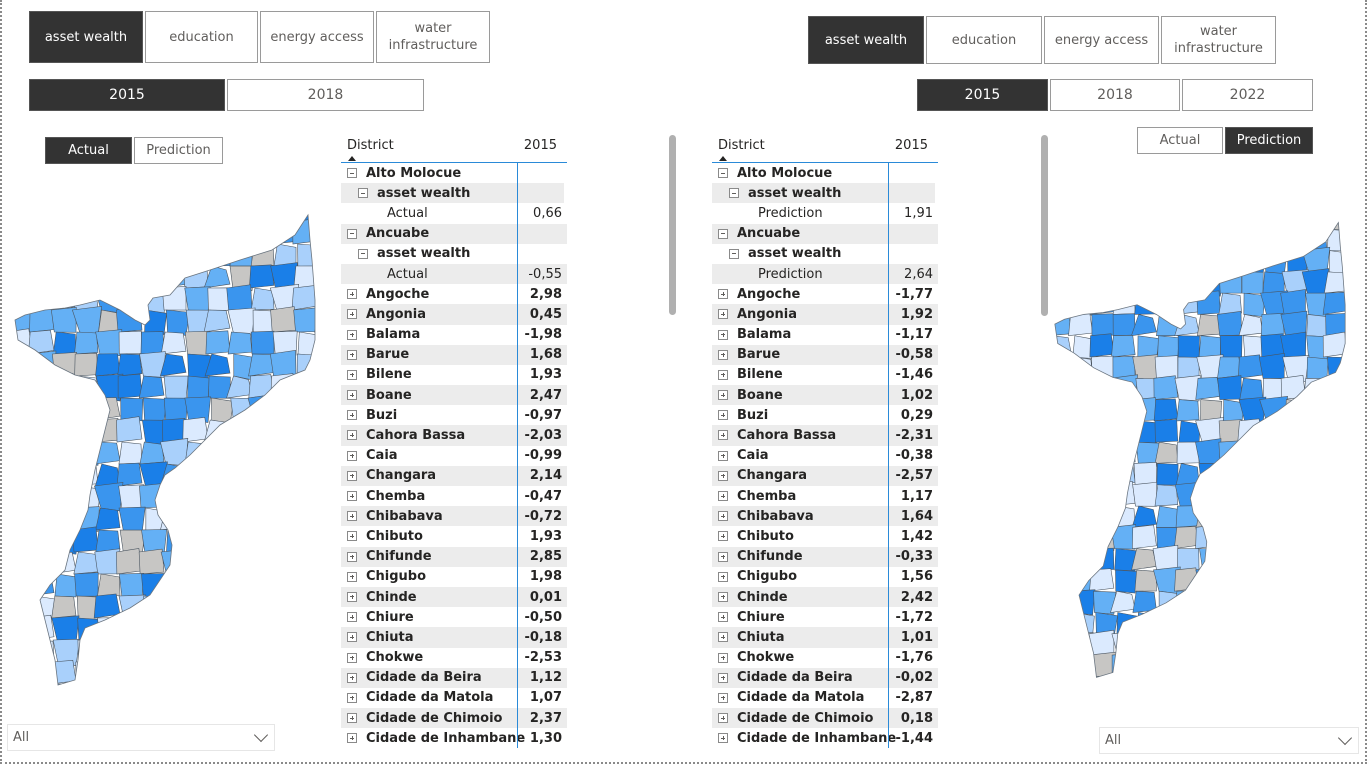 This screenshot has width=1367, height=767. I want to click on left-year-2015: 2015, so click(127, 95).